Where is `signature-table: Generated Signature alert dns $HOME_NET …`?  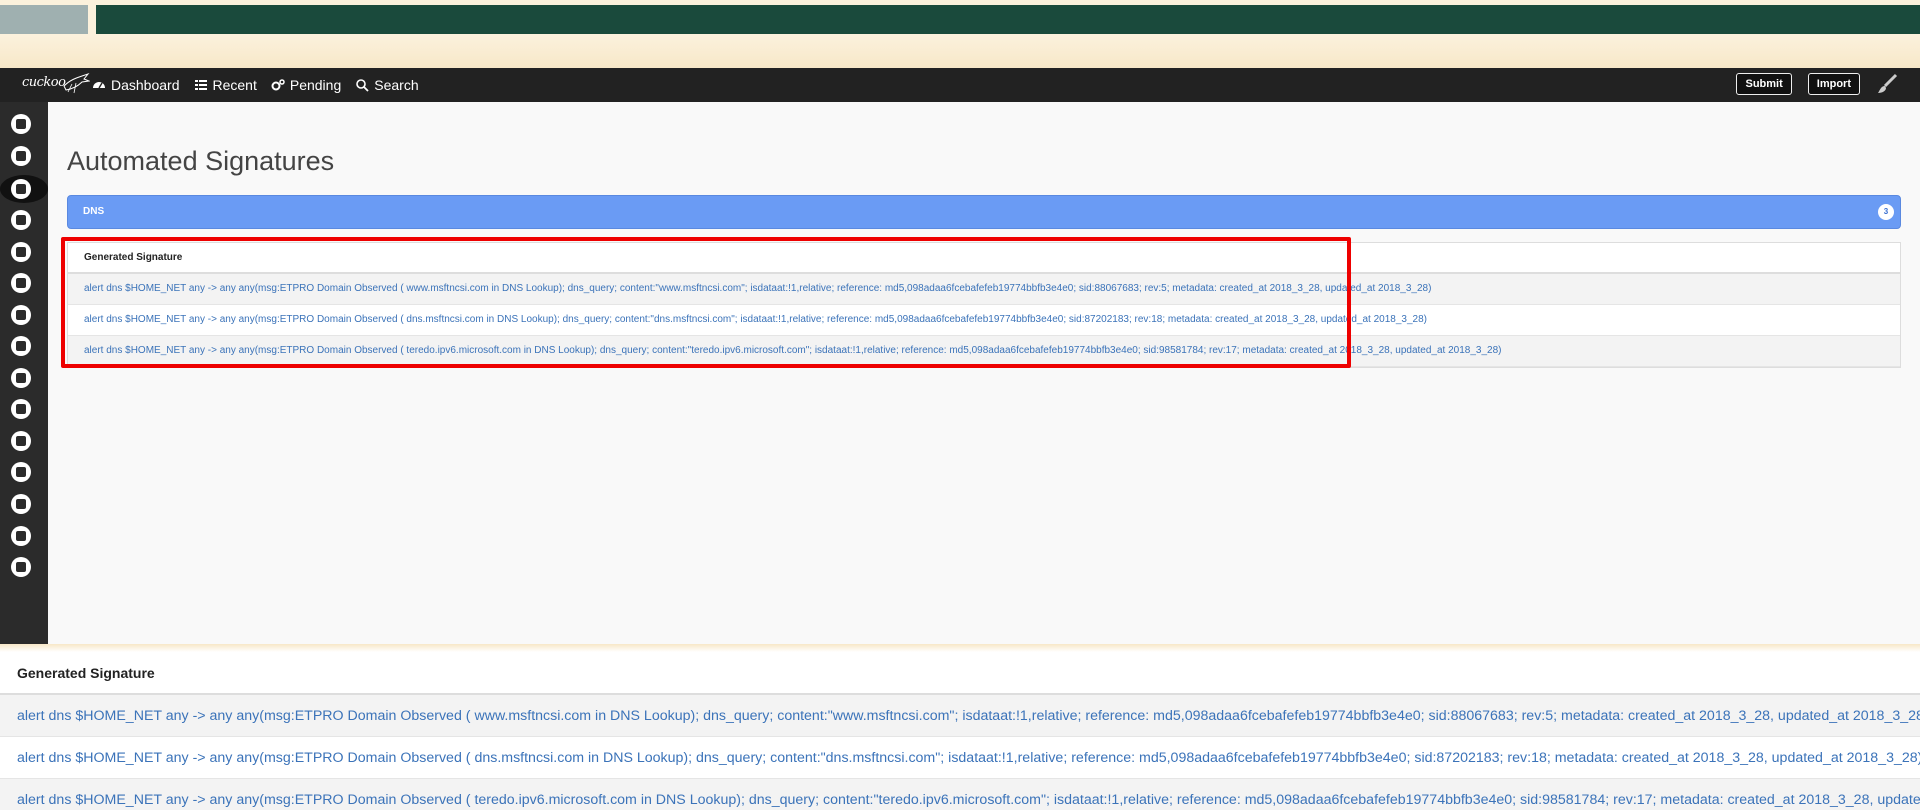 signature-table: Generated Signature alert dns $HOME_NET … is located at coordinates (984, 305).